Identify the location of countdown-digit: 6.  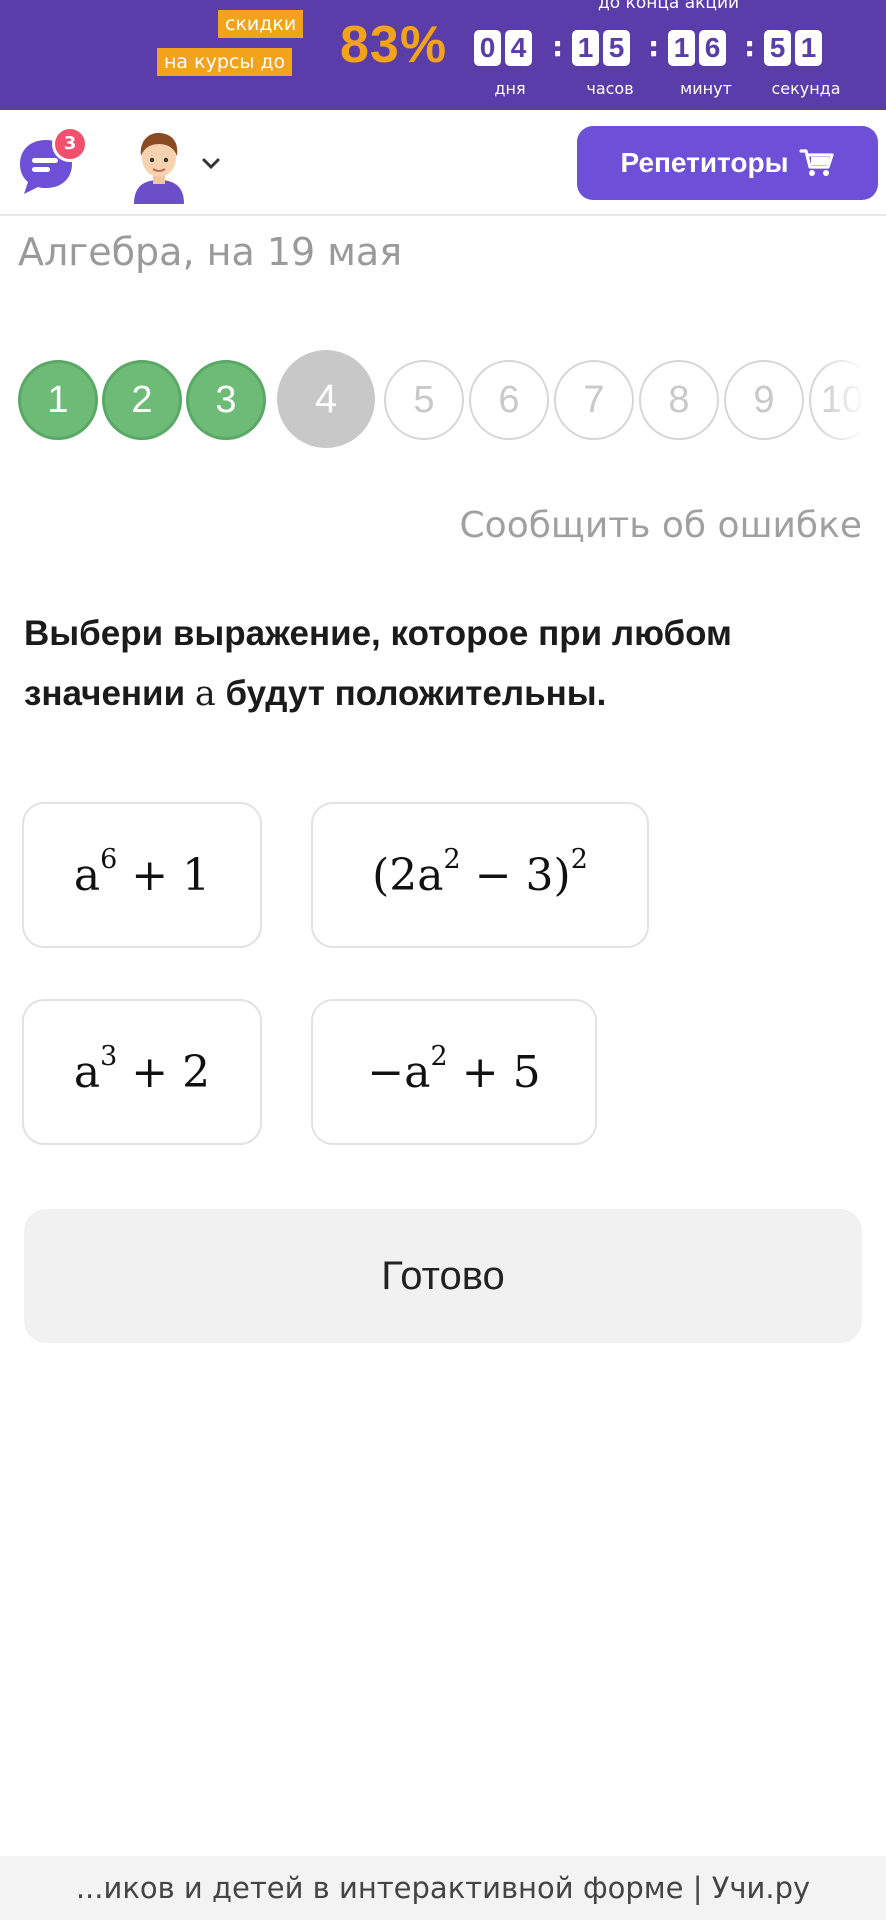
(712, 48).